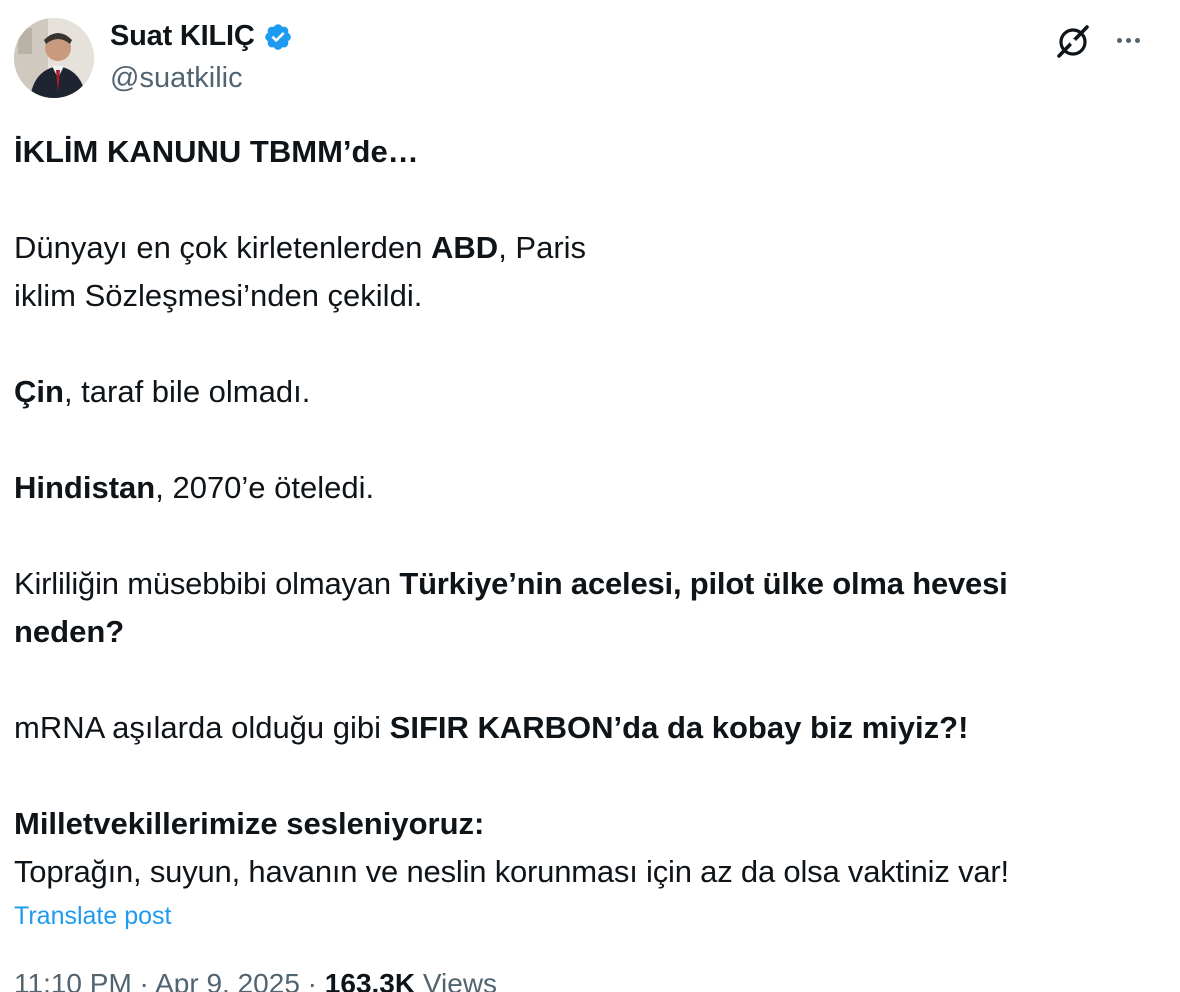 The image size is (1180, 992). What do you see at coordinates (92, 916) in the screenshot?
I see `translate-post-link: Translate post` at bounding box center [92, 916].